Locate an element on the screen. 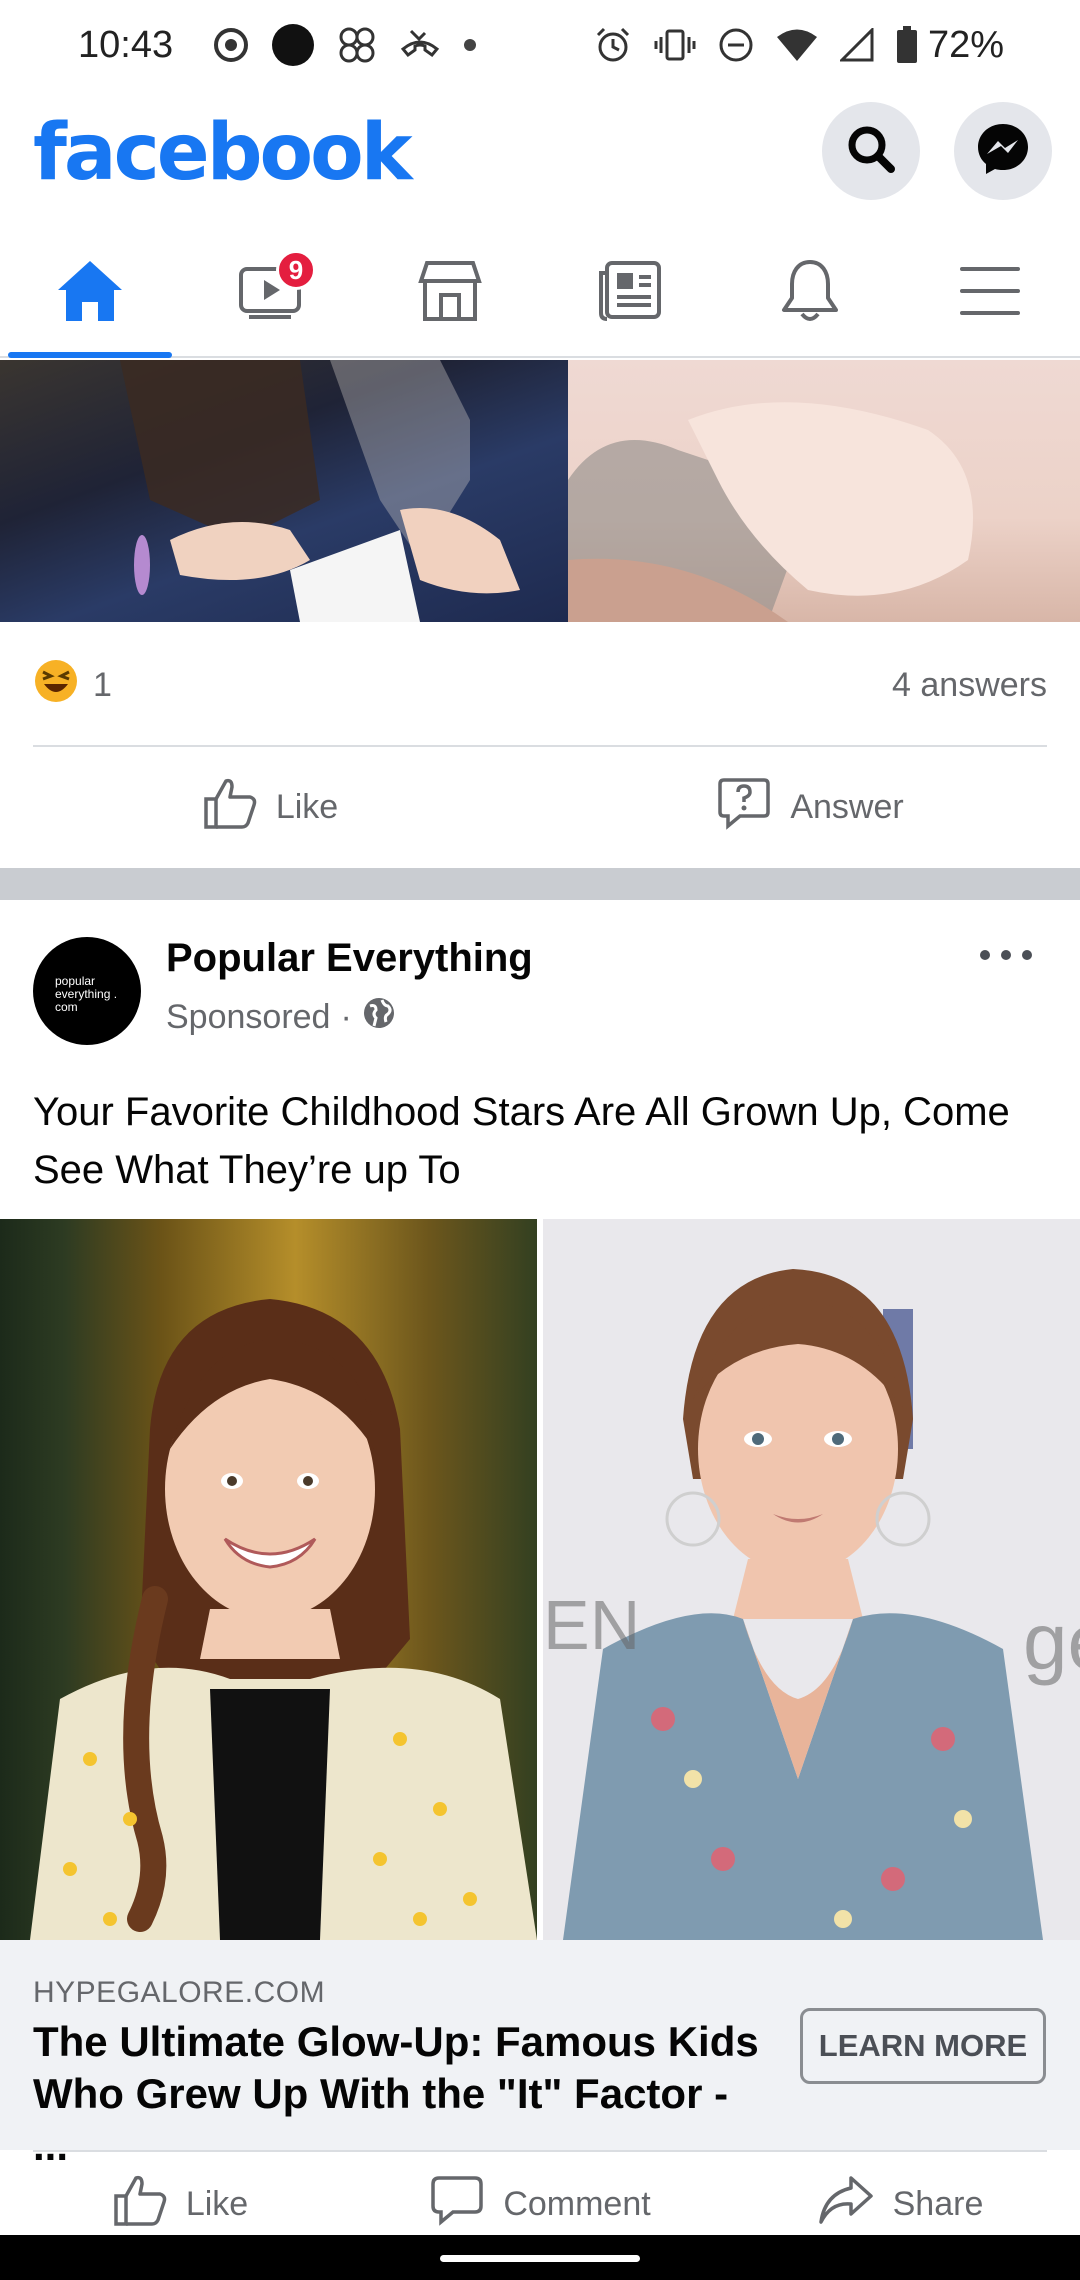 The height and width of the screenshot is (2280, 1080). tab-home is located at coordinates (90, 294).